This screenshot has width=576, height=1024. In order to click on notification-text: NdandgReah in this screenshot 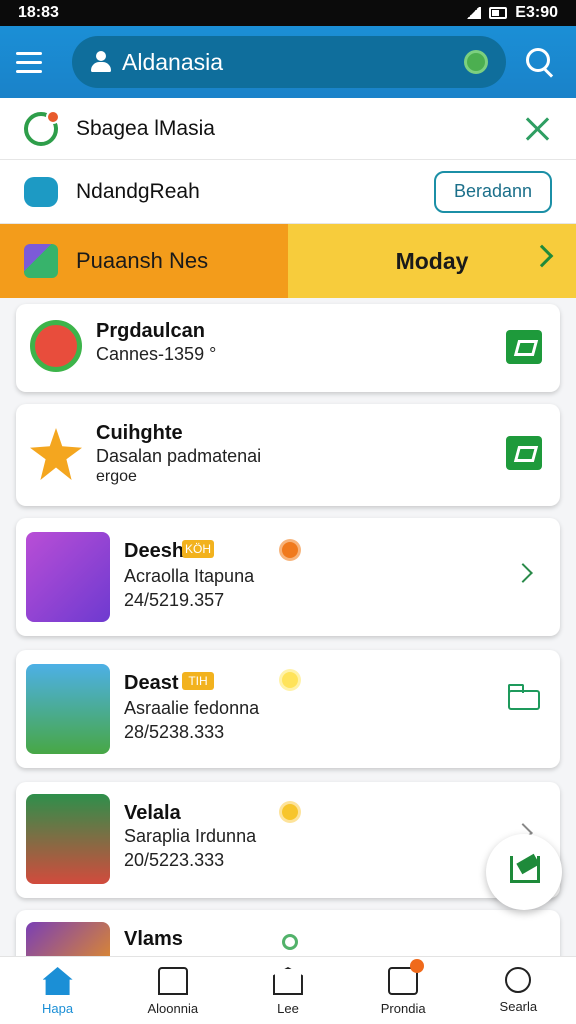, I will do `click(138, 191)`.